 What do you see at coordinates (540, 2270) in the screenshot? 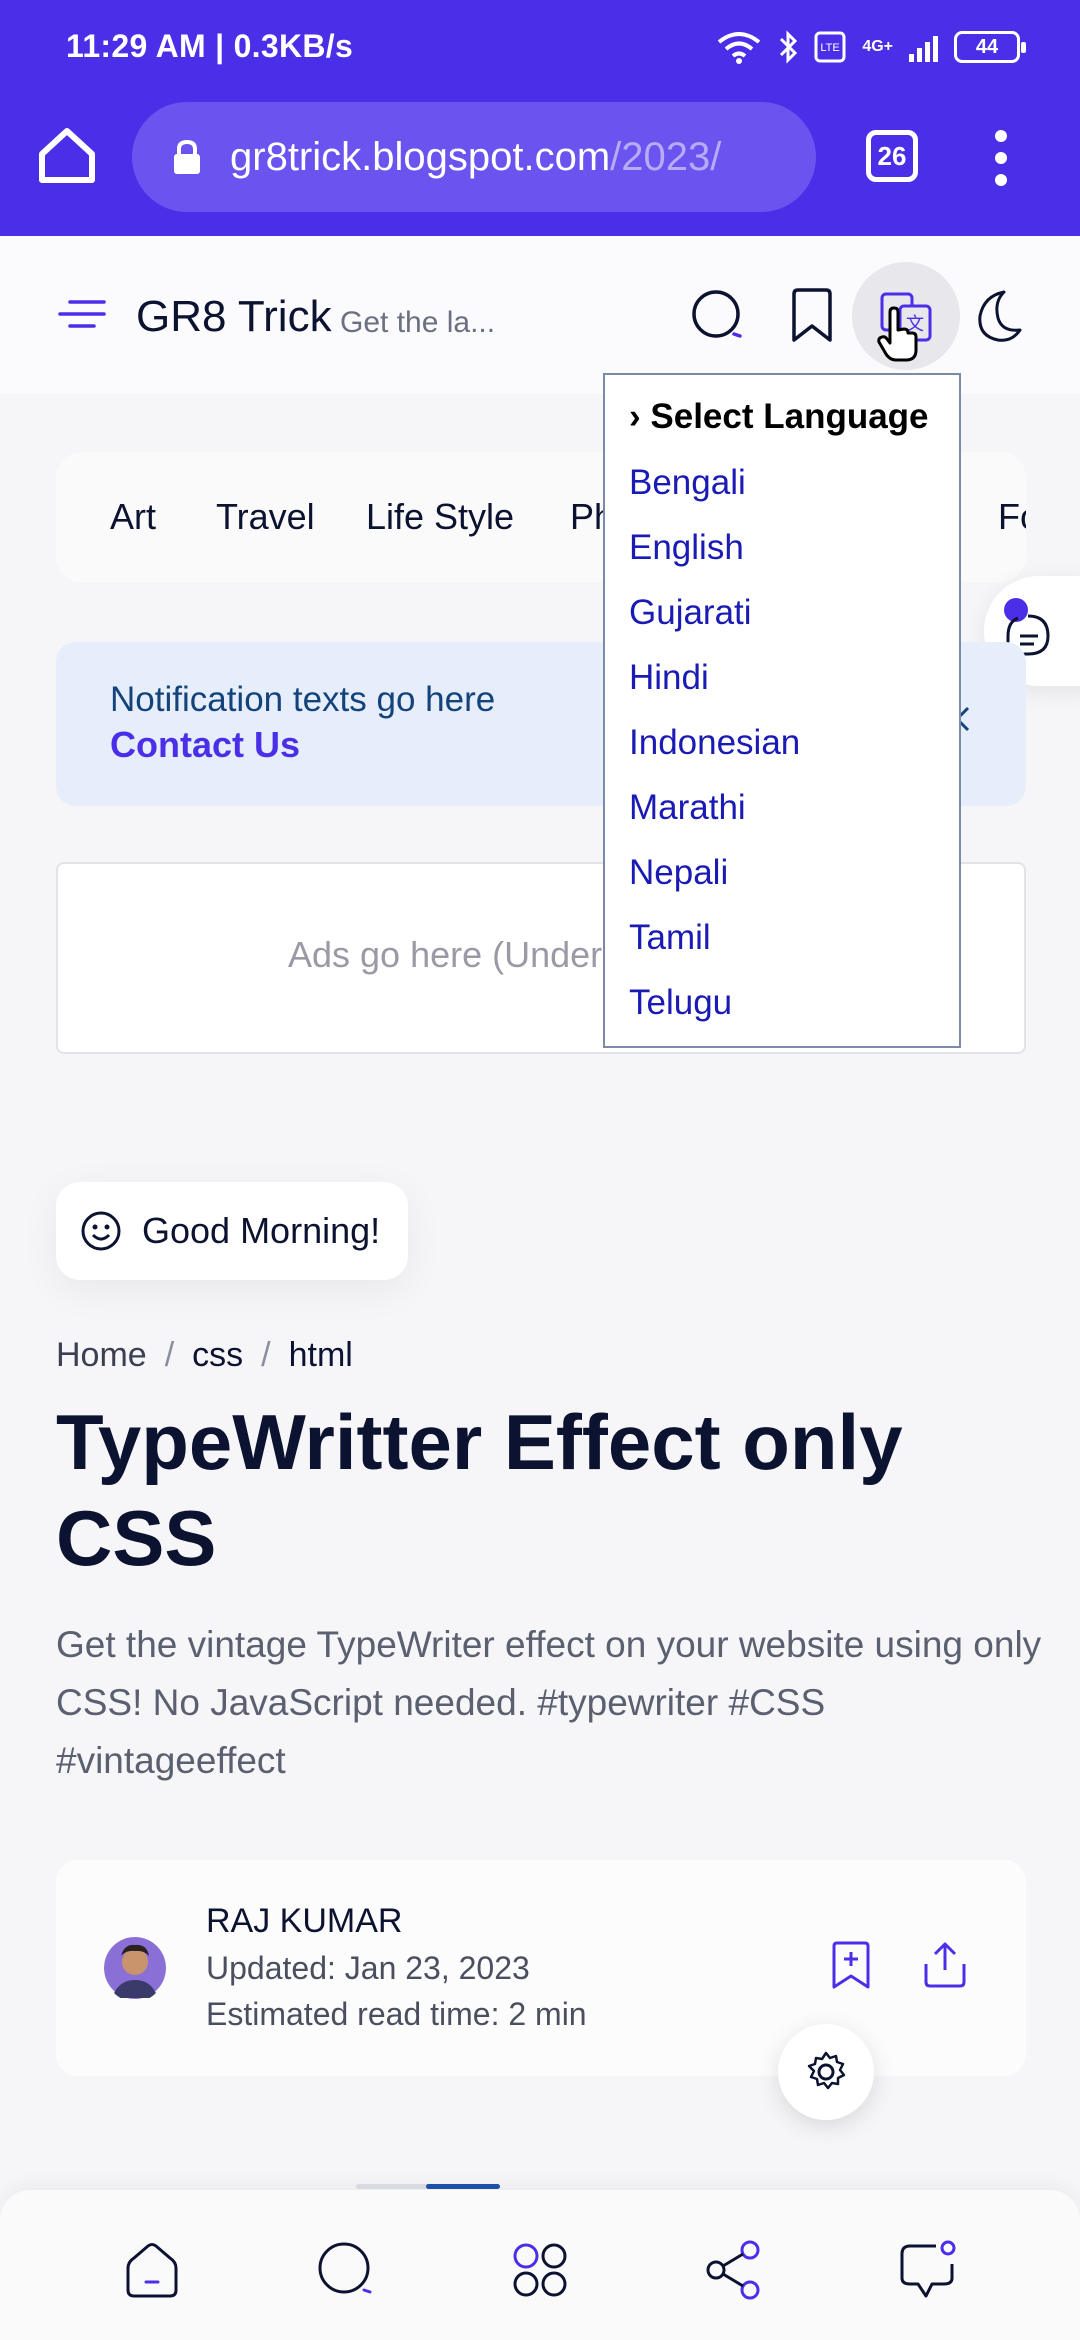
I see `nav-grid-icon` at bounding box center [540, 2270].